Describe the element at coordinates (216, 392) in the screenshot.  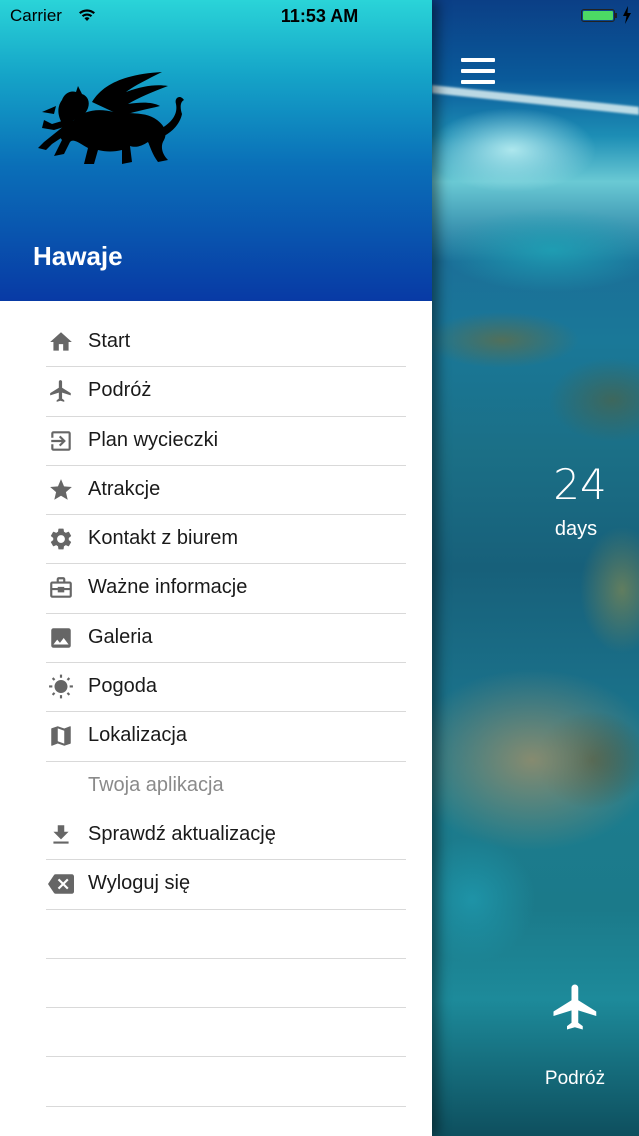
I see `menu-item-podroz: Podróż` at that location.